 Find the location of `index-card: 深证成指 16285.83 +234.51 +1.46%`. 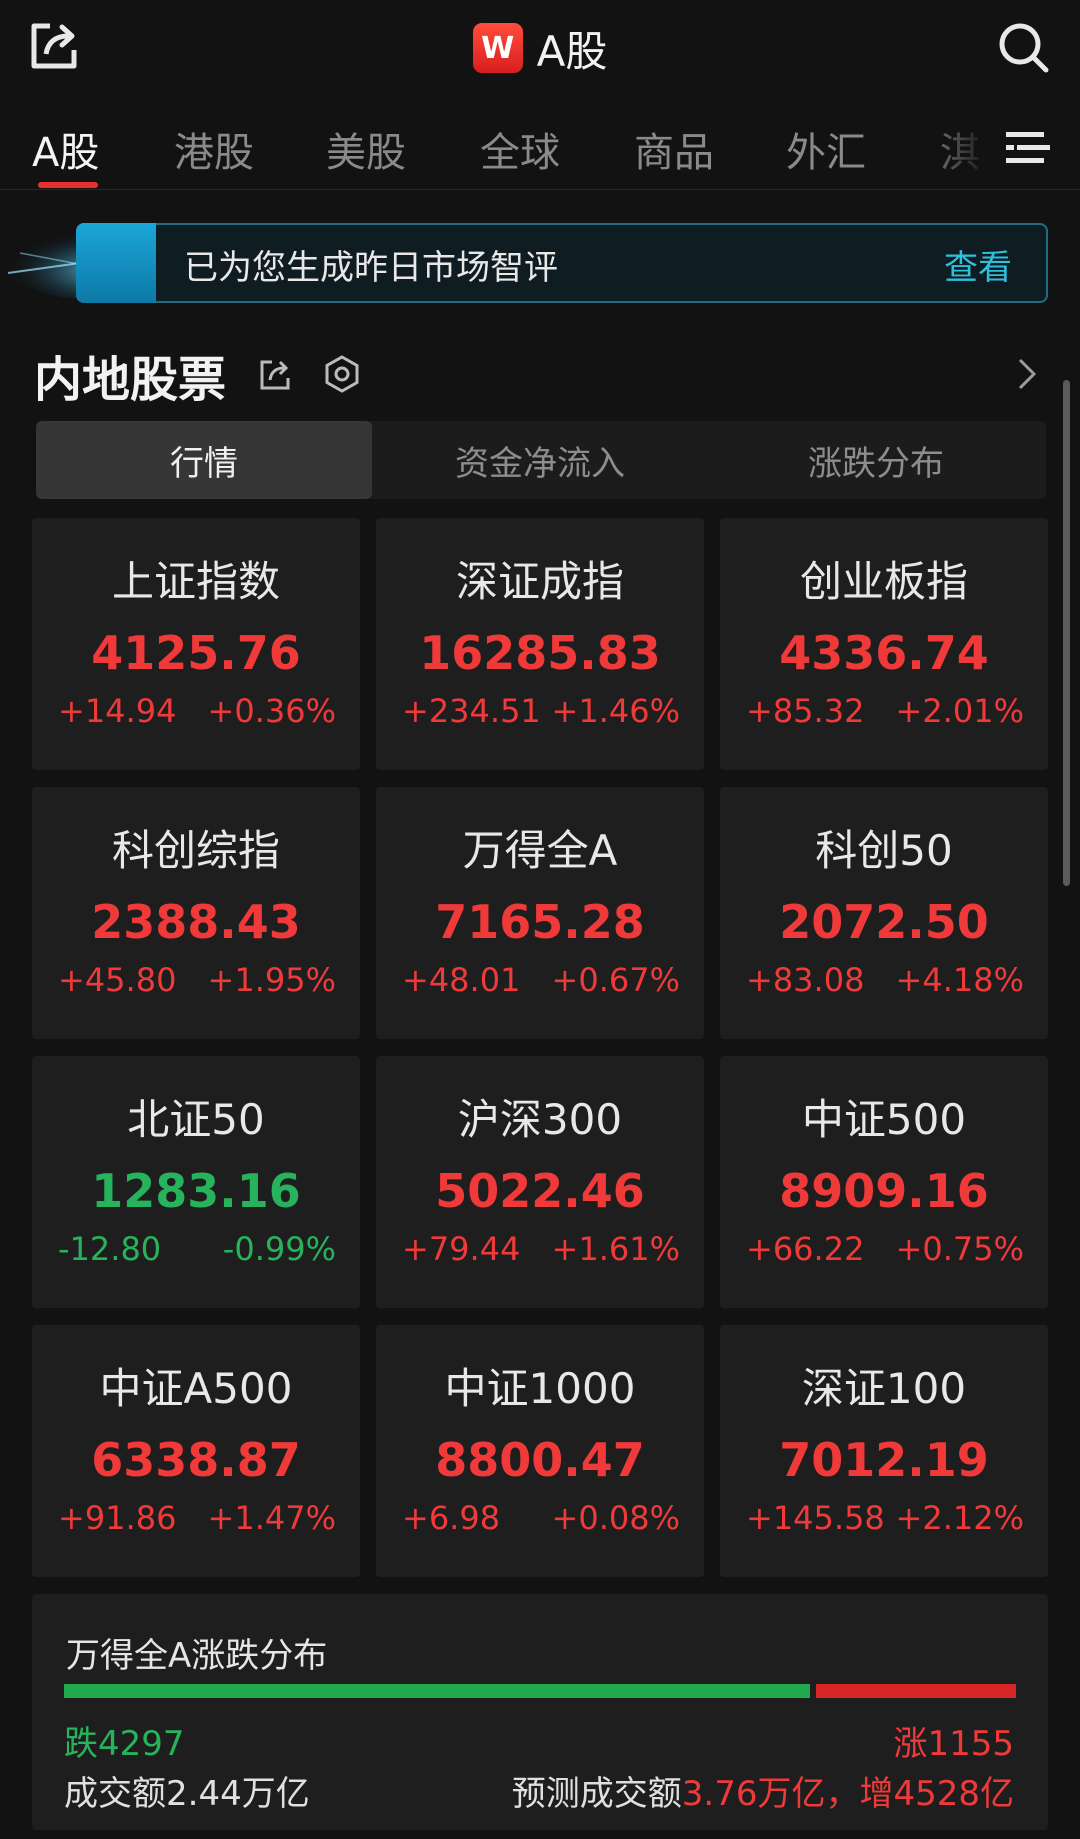

index-card: 深证成指 16285.83 +234.51 +1.46% is located at coordinates (540, 644).